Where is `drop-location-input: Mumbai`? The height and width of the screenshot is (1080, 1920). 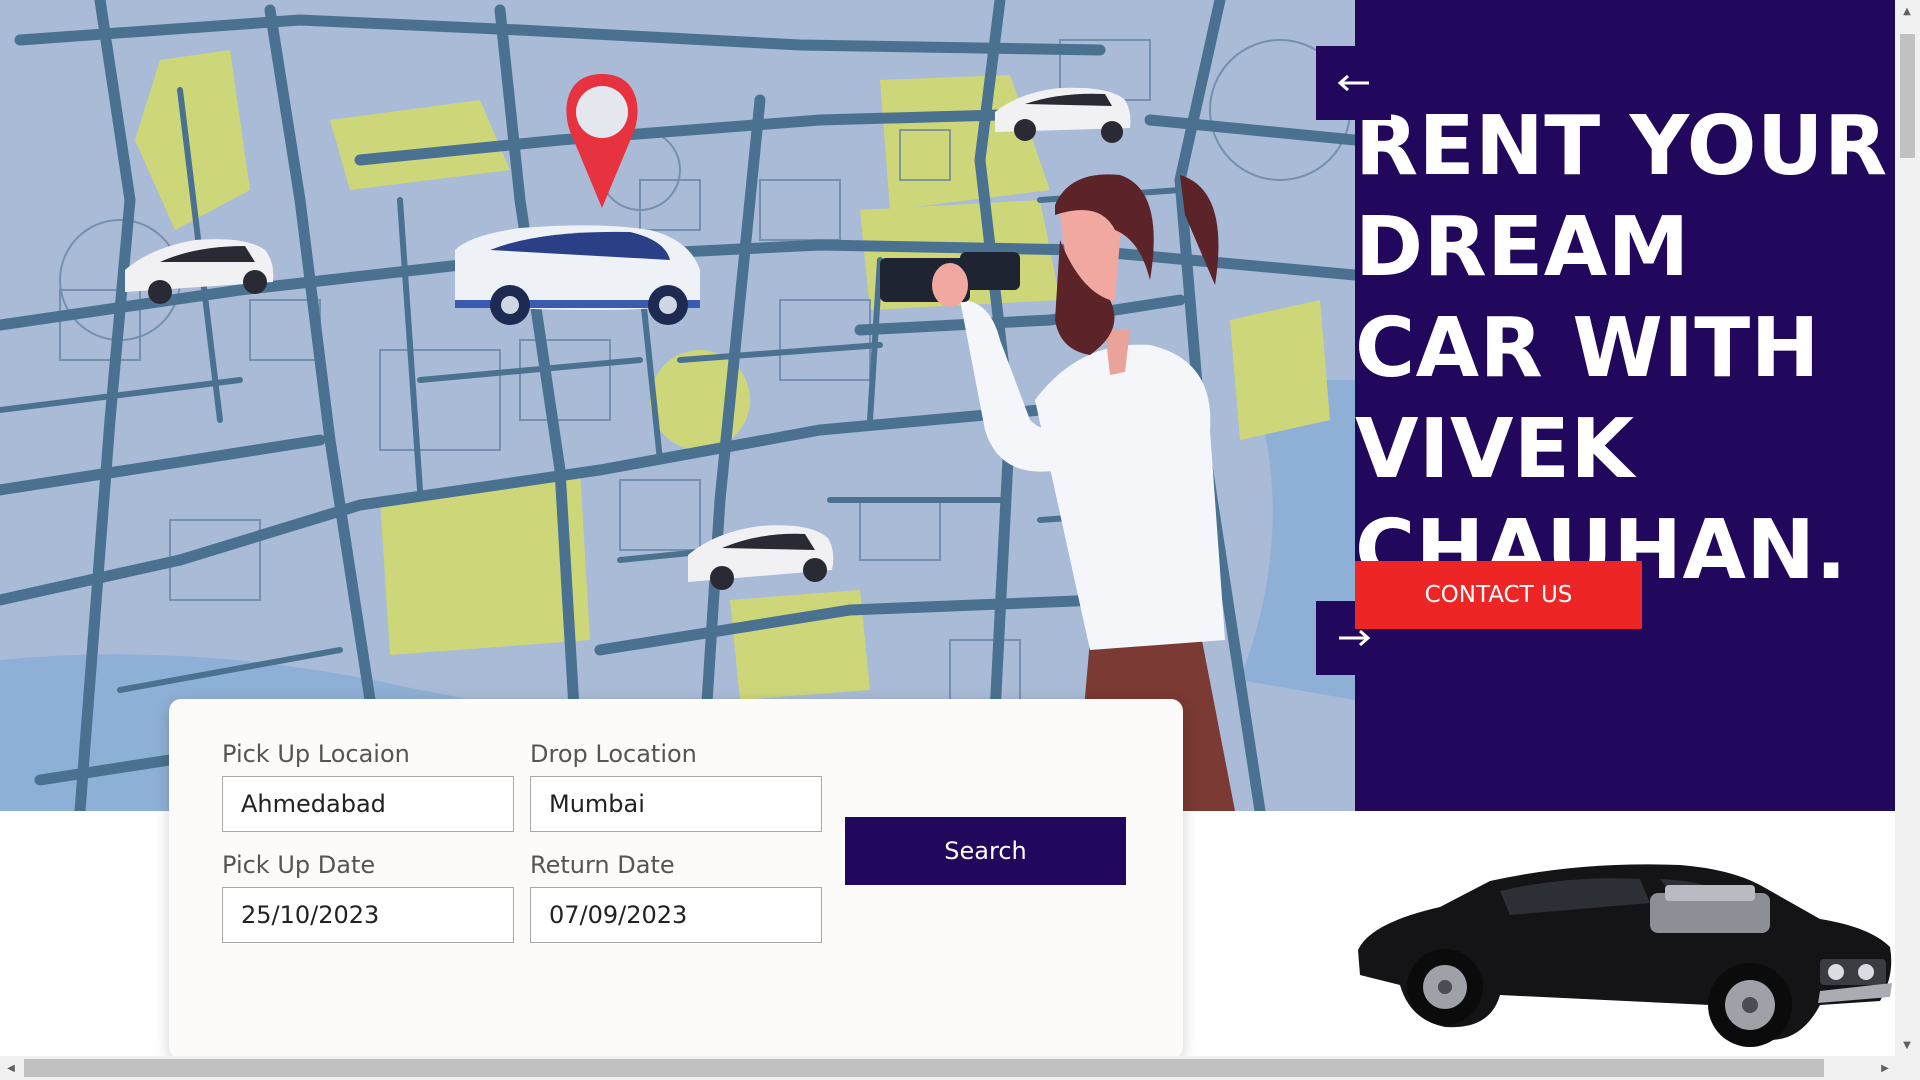
drop-location-input: Mumbai is located at coordinates (676, 804).